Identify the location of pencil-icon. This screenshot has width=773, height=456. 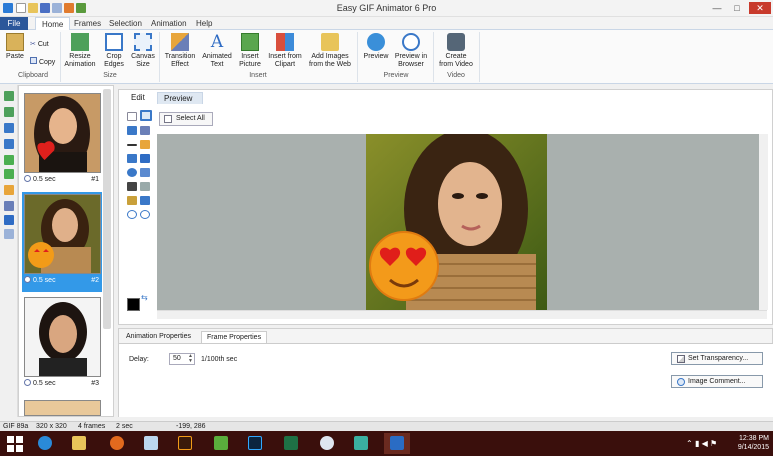
(145, 144).